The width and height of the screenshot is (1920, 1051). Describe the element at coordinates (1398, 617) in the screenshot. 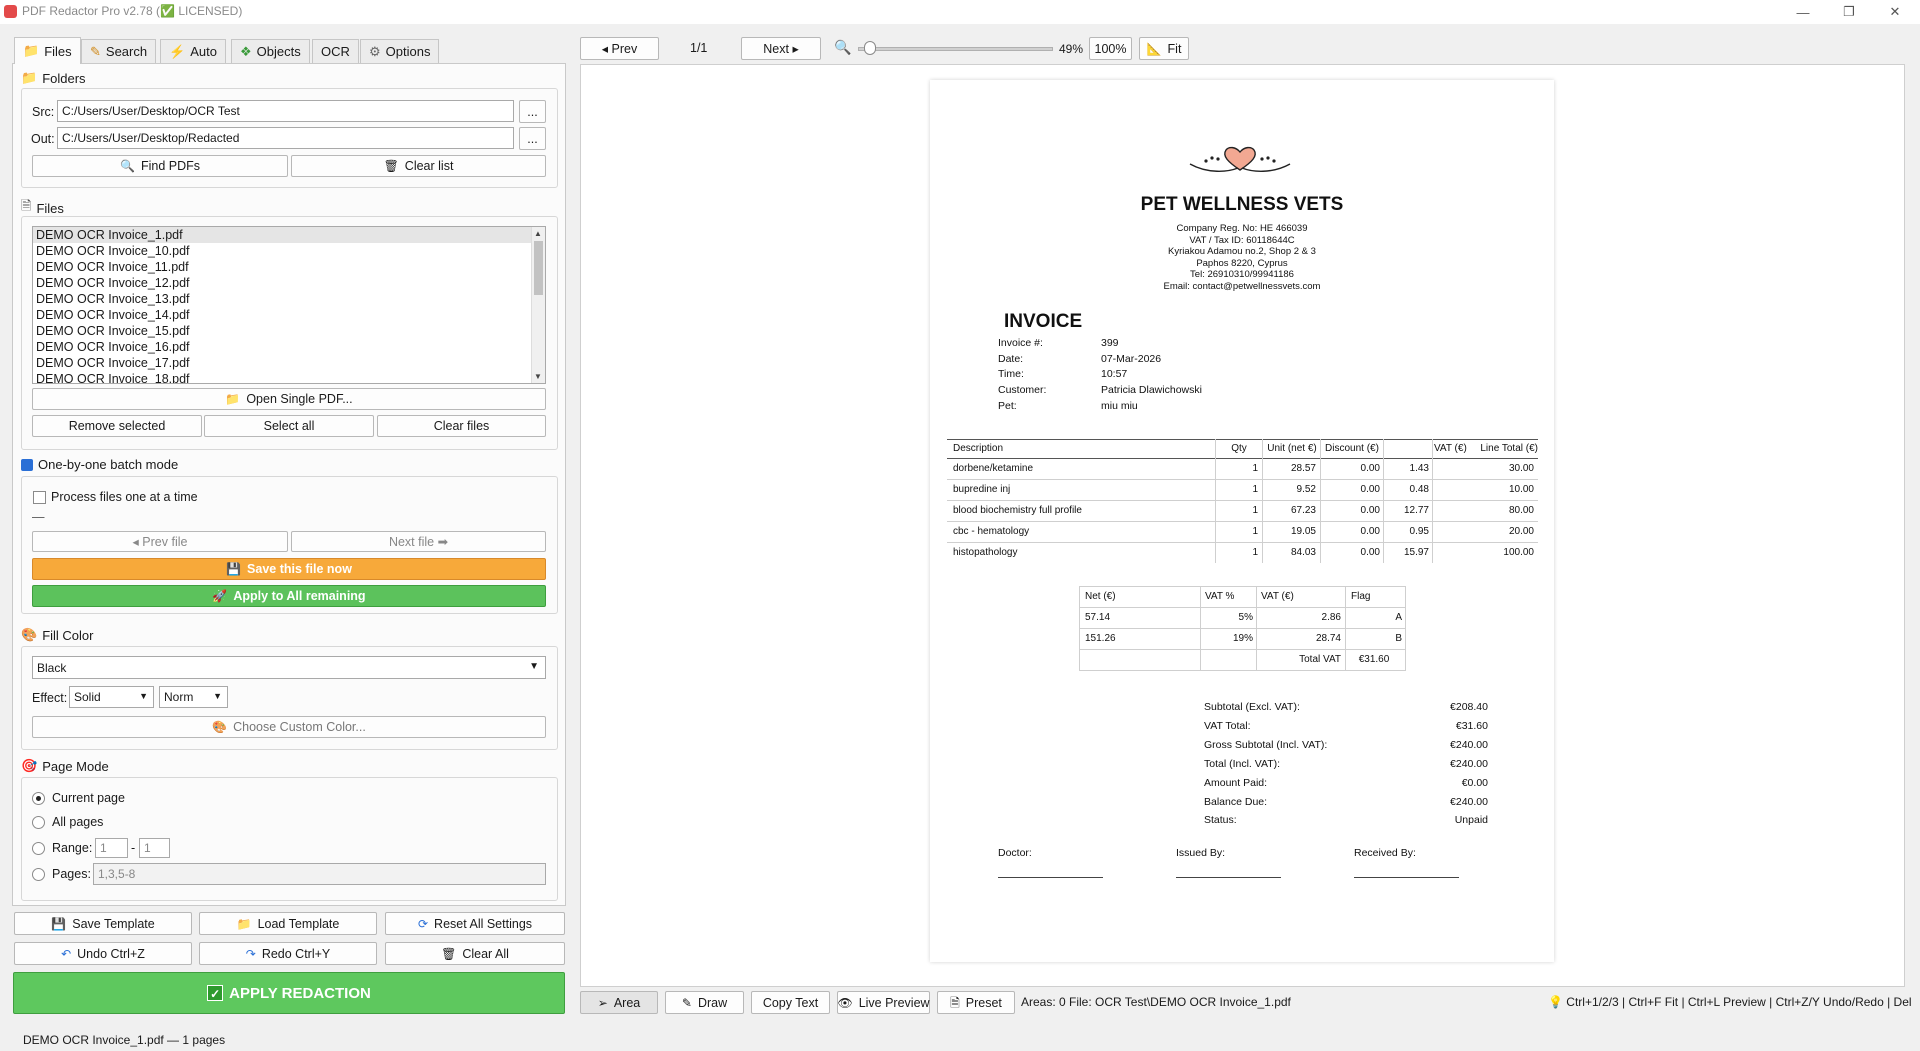

I see `vat-cell: A` at that location.